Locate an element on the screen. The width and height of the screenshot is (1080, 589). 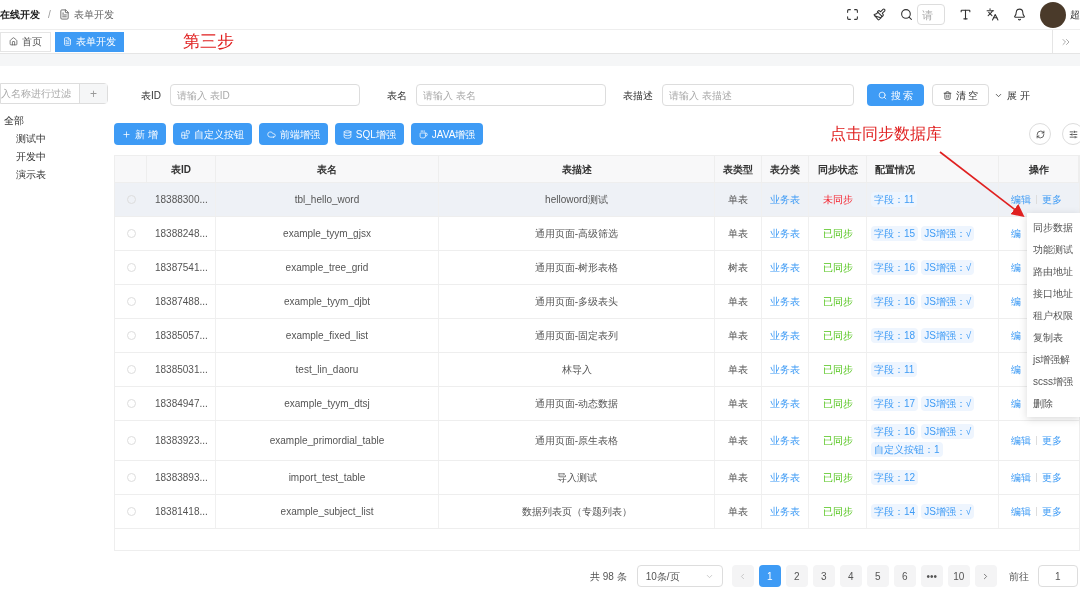
table-cell-text: test_lin_daoru is located at coordinates (327, 370).